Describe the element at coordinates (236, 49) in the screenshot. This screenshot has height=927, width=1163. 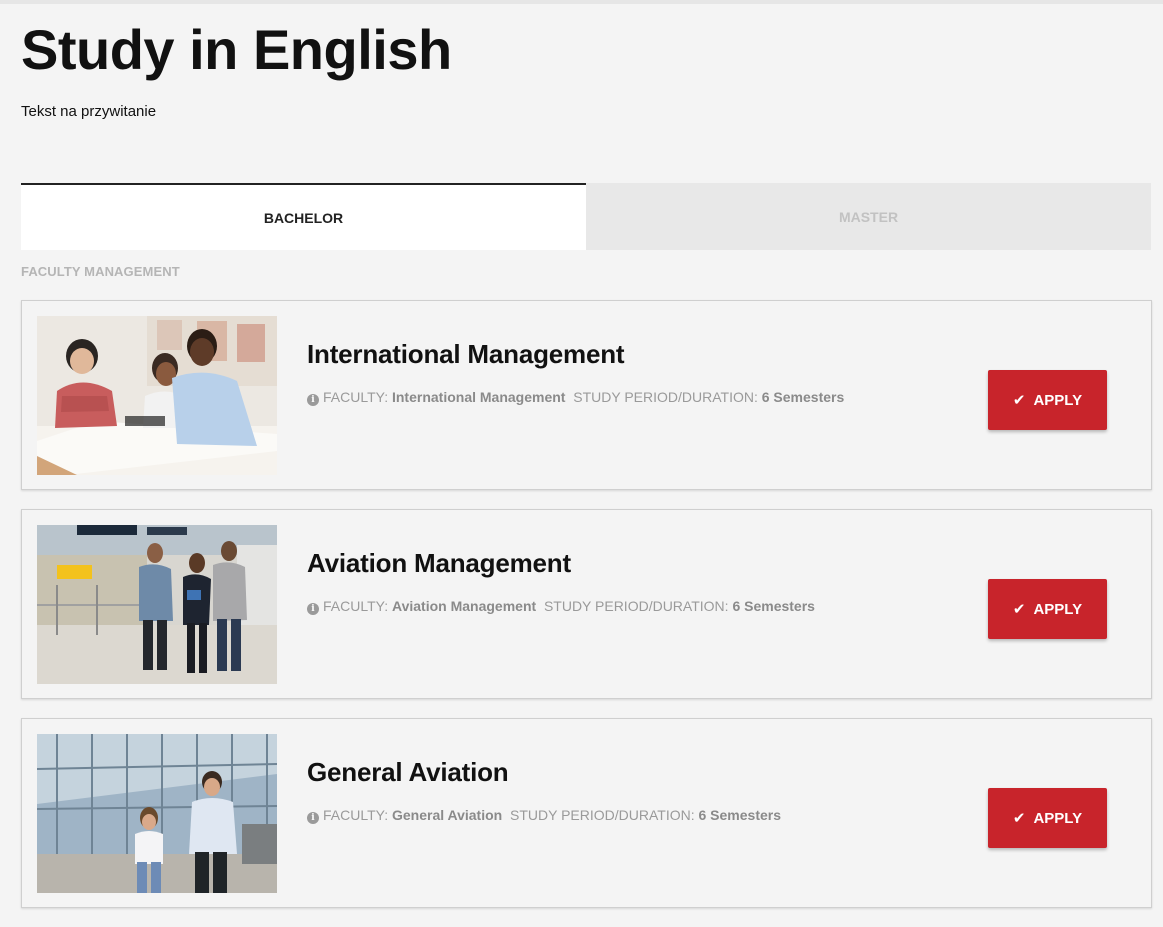
I see `page-title: Study in English` at that location.